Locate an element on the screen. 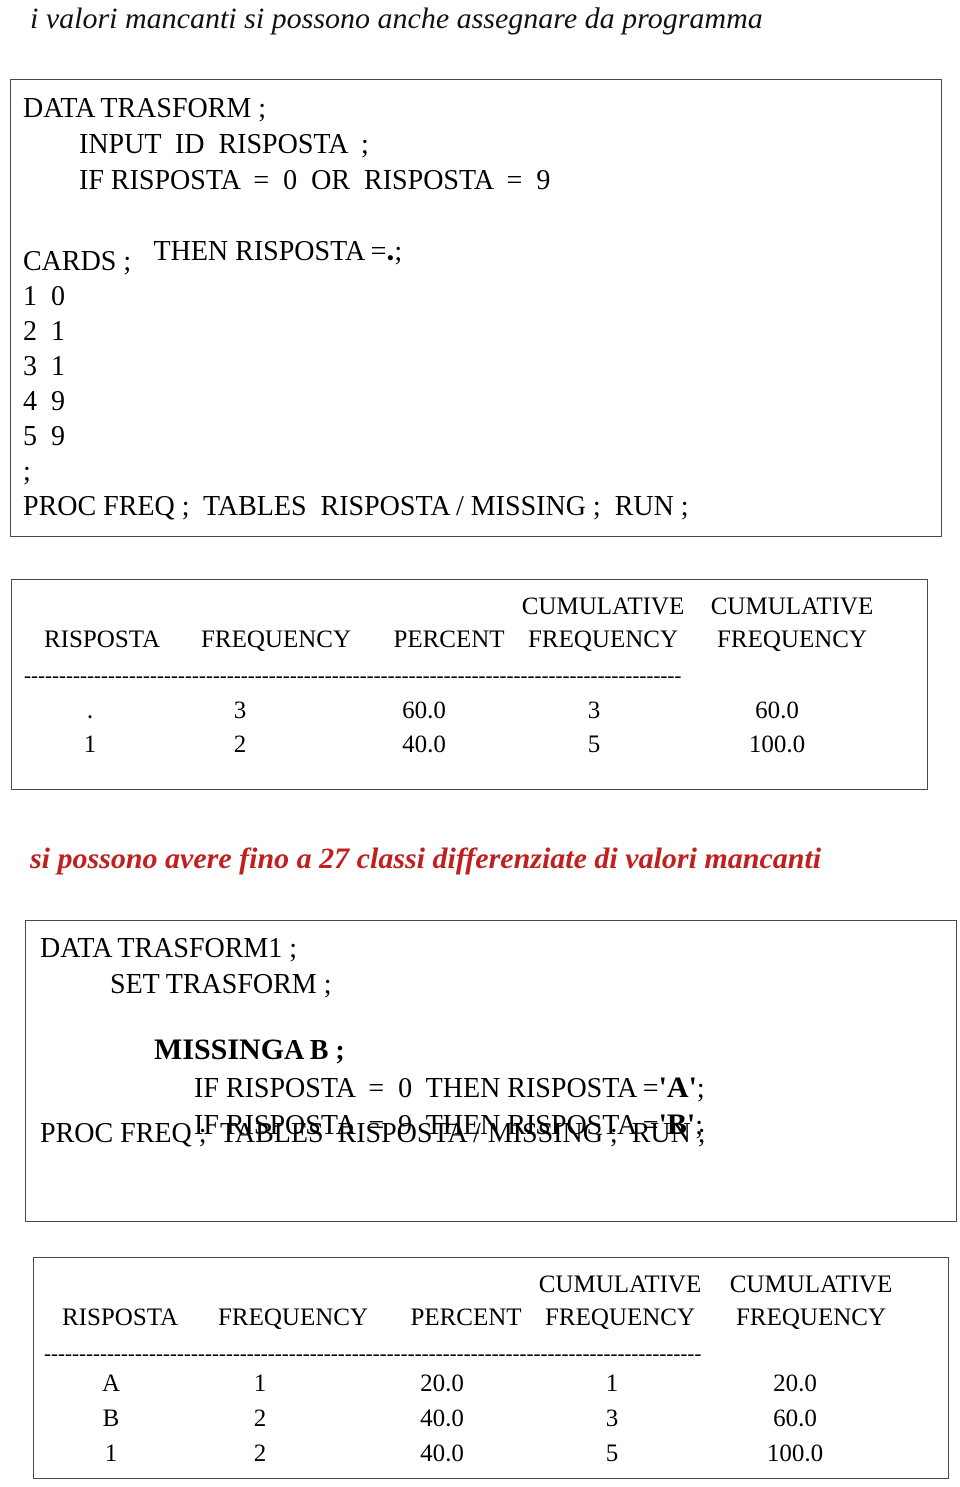  code-line: IF RISPOSTA = 0 OR RISPOSTA = 9 is located at coordinates (315, 180).